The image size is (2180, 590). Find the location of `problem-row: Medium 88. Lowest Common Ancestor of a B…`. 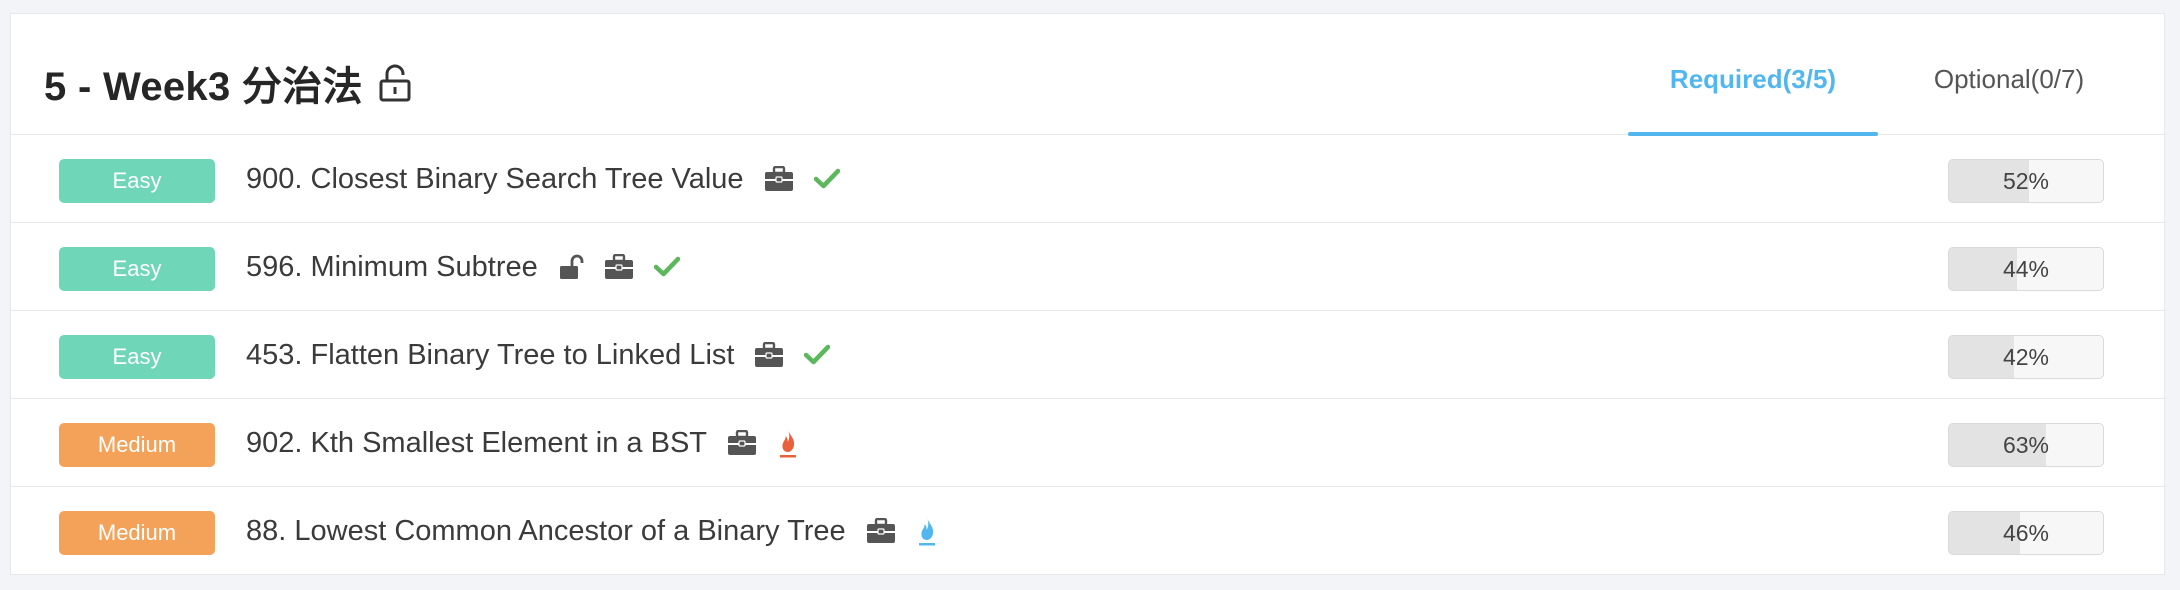

problem-row: Medium 88. Lowest Common Ancestor of a B… is located at coordinates (1087, 531).